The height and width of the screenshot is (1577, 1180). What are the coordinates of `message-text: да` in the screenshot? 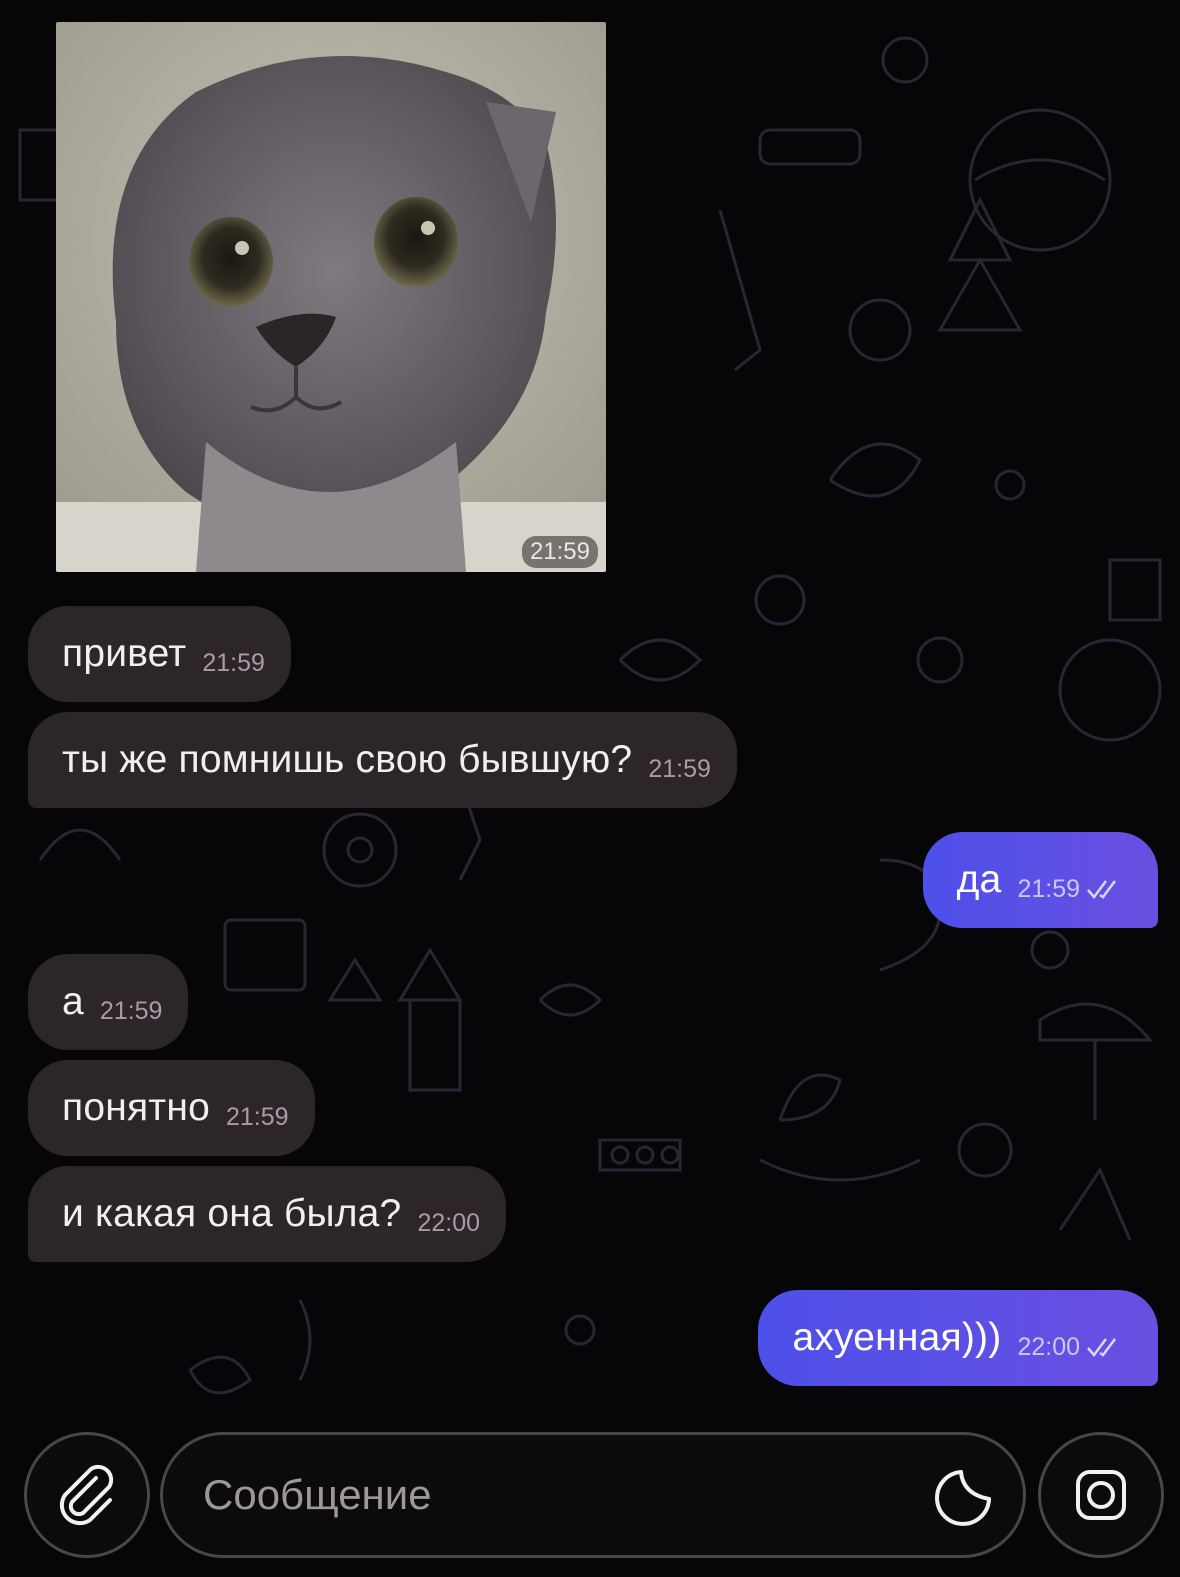 It's located at (979, 879).